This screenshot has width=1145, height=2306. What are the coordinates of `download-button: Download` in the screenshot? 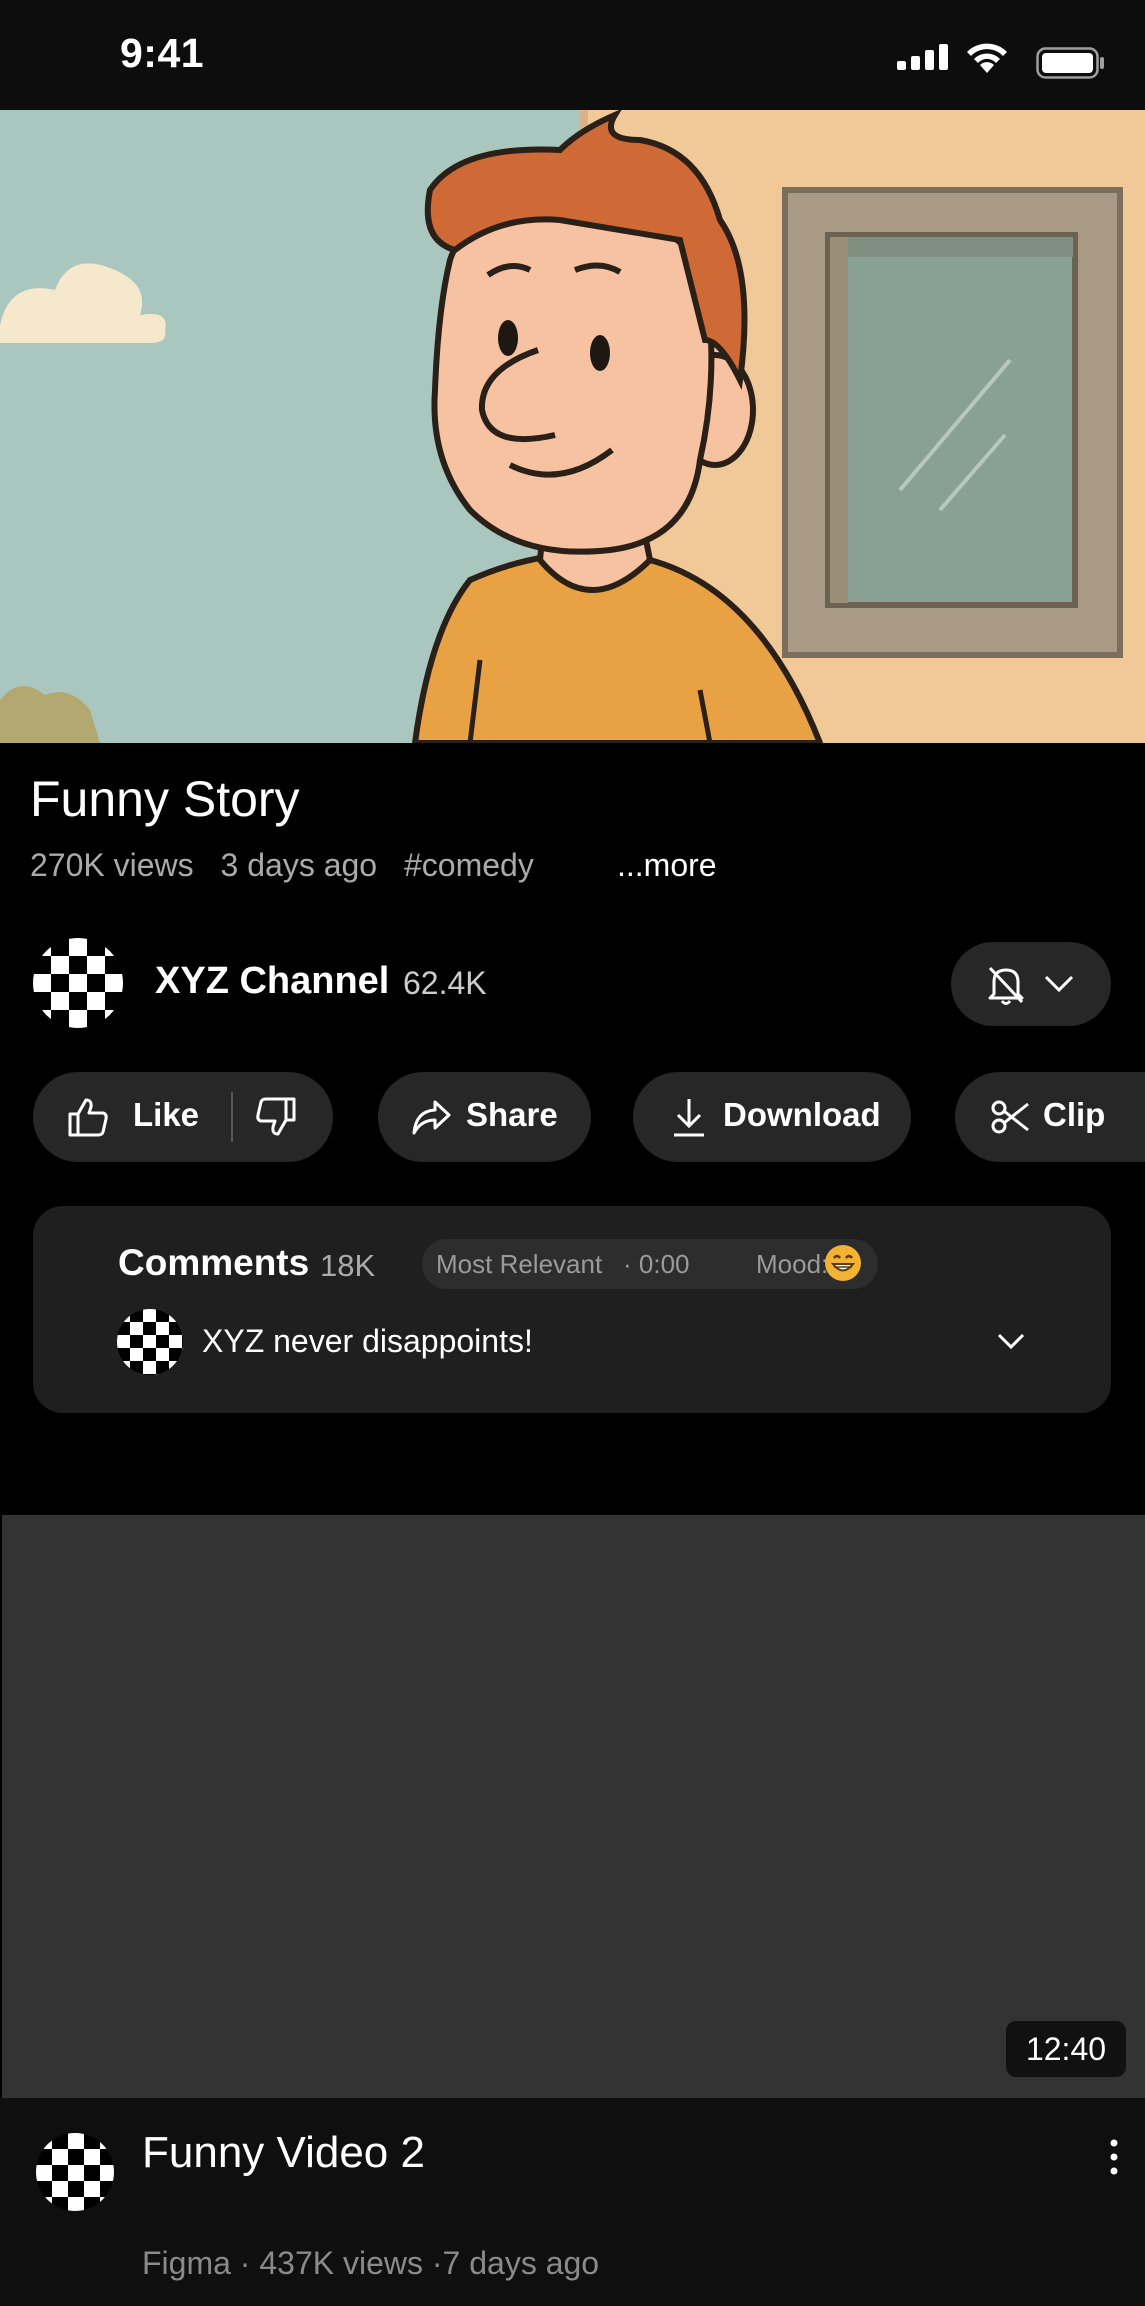 It's located at (772, 1117).